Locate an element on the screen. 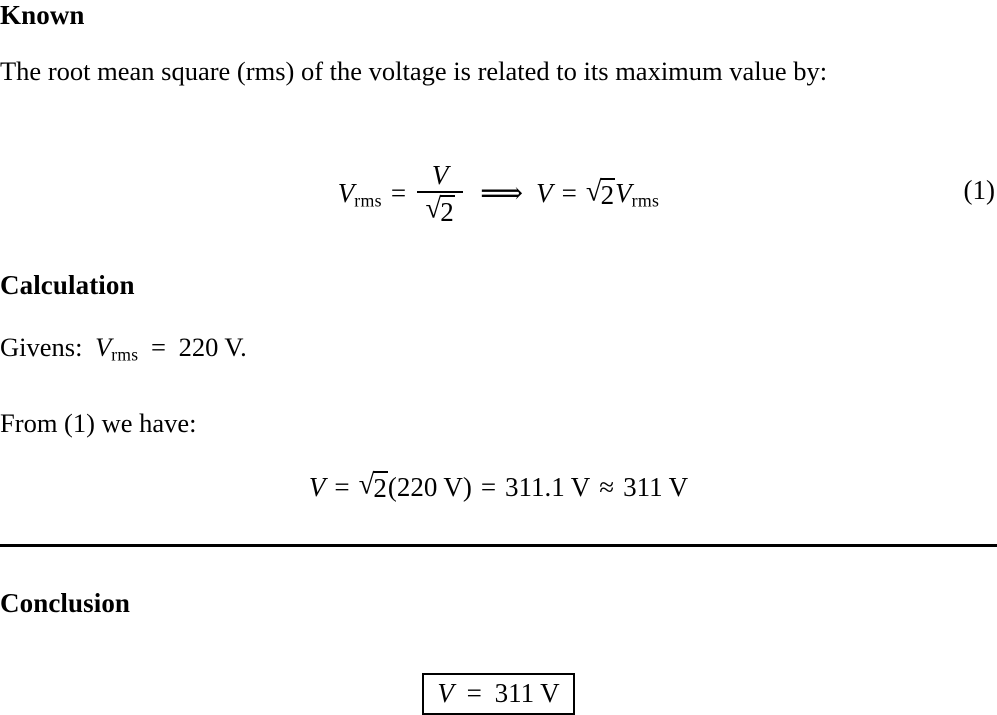 The width and height of the screenshot is (997, 715). calc-sqrt: √ 2 is located at coordinates (373, 486).